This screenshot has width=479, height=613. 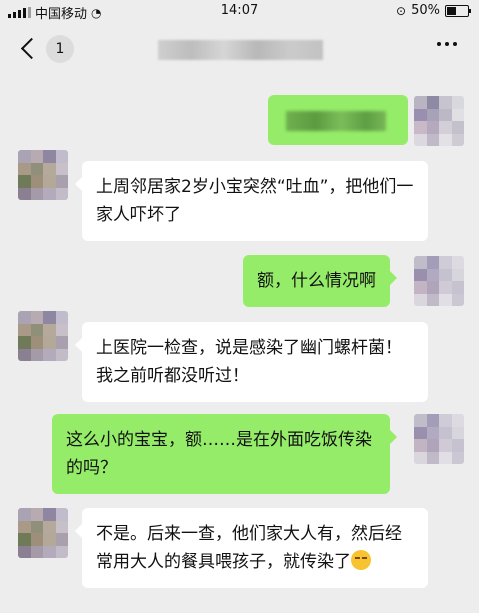 What do you see at coordinates (239, 11) in the screenshot?
I see `status-bar: 中国移动 ◔ 14:07 ⊙ 50%` at bounding box center [239, 11].